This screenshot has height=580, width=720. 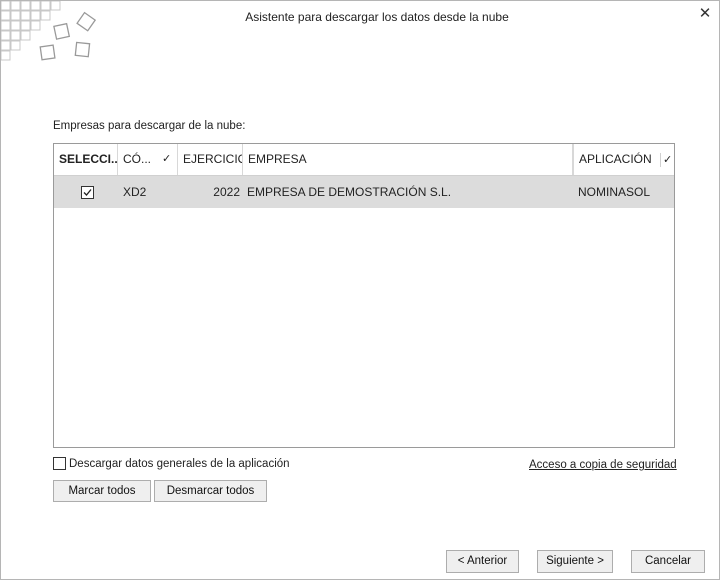 I want to click on column-header-app-label: APLICACIÓN, so click(x=615, y=159).